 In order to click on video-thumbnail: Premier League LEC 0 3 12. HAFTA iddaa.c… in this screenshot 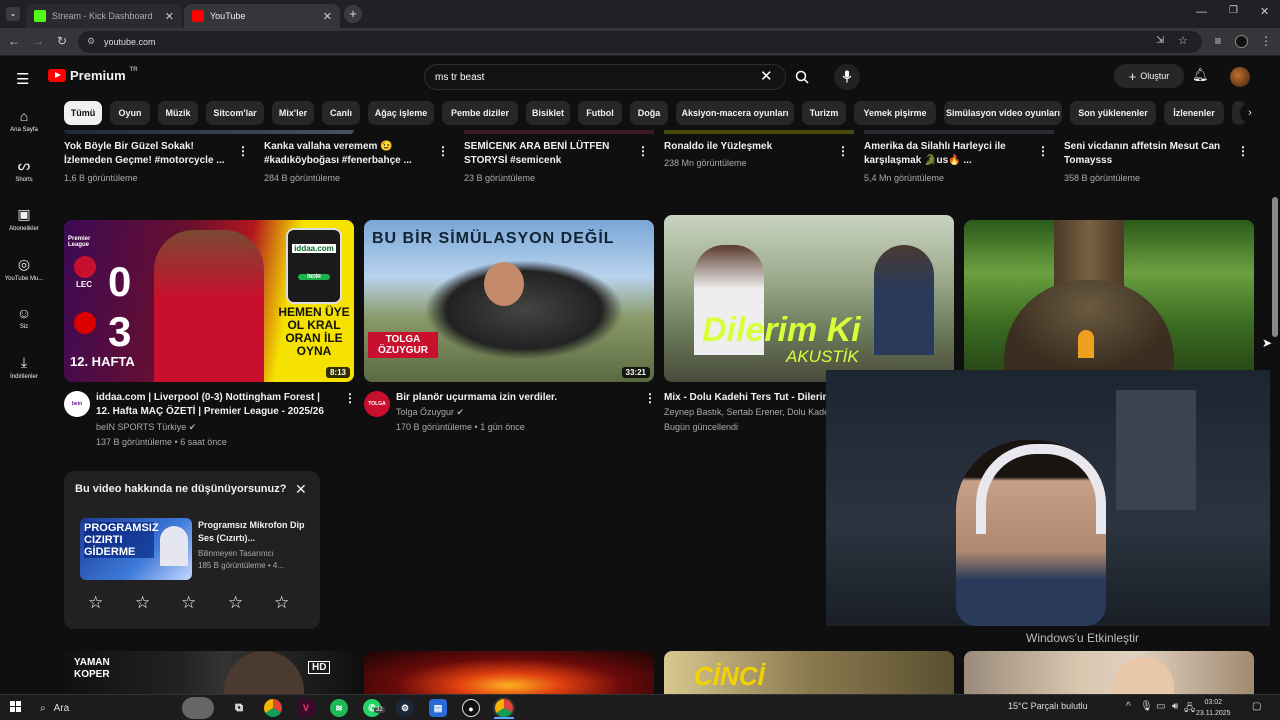, I will do `click(209, 301)`.